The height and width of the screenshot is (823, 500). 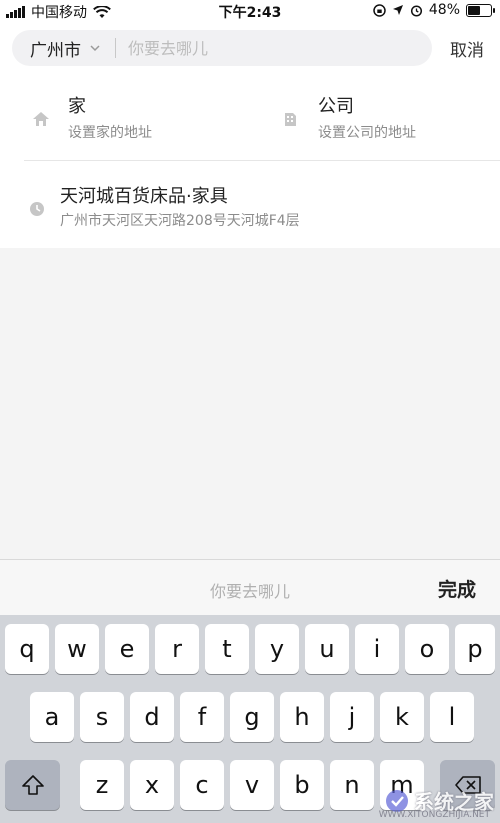 I want to click on home-title: 家, so click(x=77, y=106).